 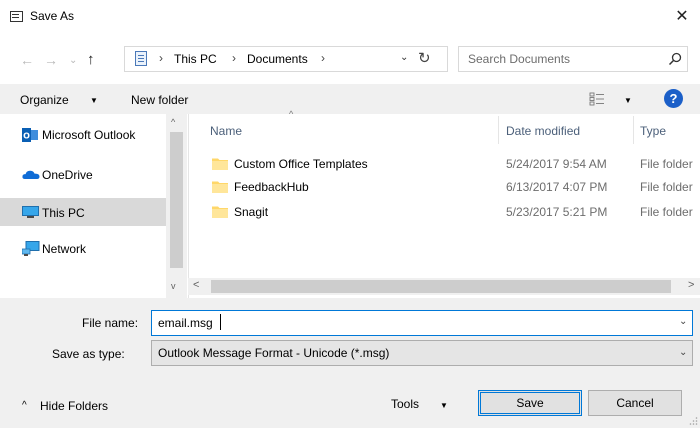 I want to click on outlook-icon: O, so click(x=30, y=135).